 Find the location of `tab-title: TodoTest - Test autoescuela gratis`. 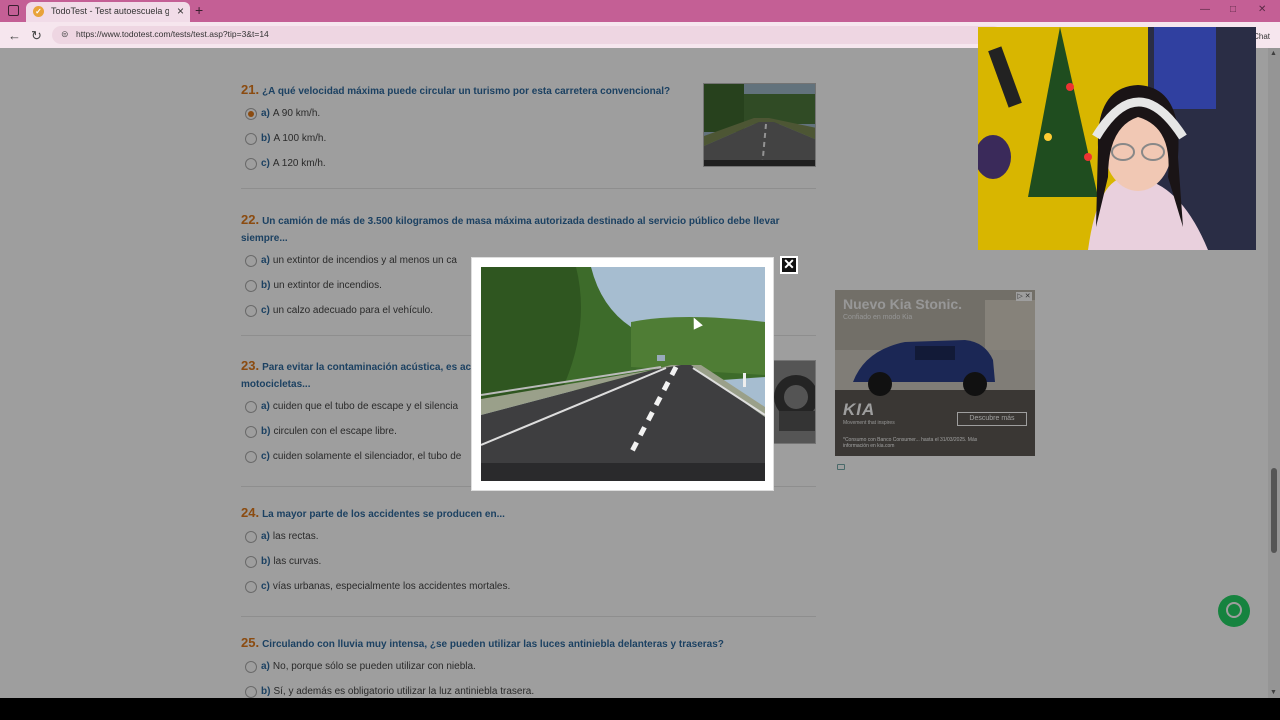

tab-title: TodoTest - Test autoescuela gratis is located at coordinates (110, 11).